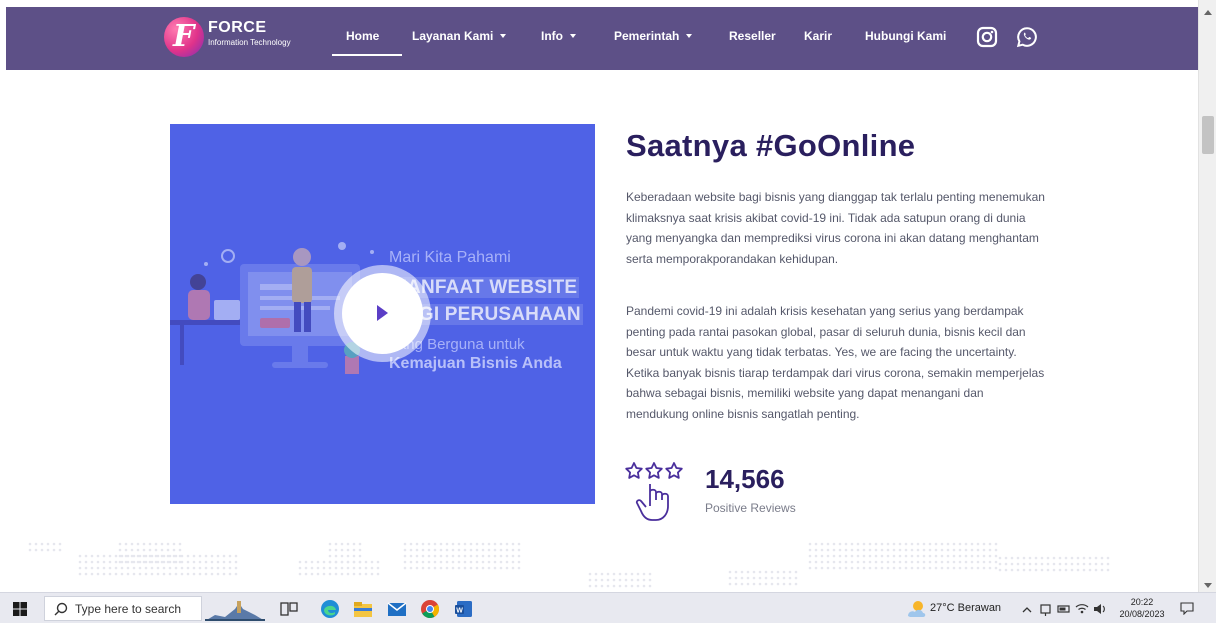  I want to click on reviews-count: 14,566, so click(745, 479).